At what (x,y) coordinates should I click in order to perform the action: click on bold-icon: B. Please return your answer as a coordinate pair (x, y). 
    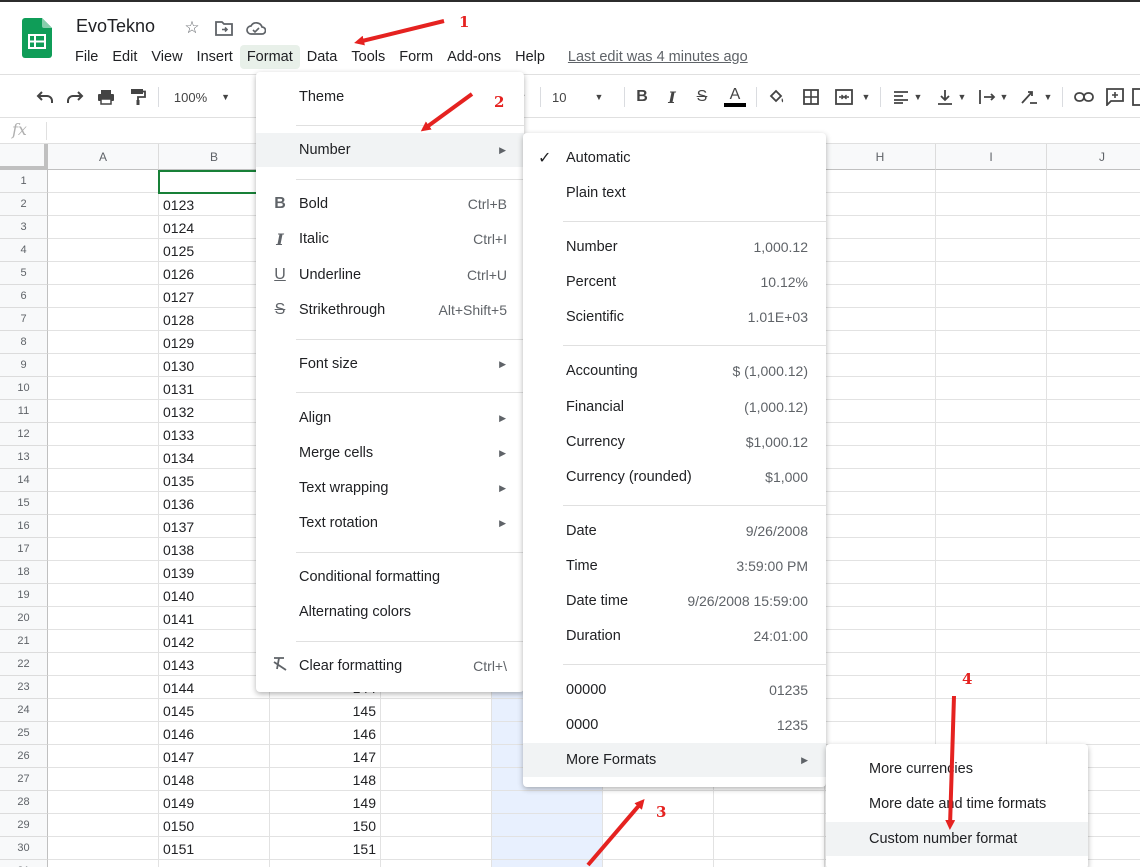
    Looking at the image, I should click on (642, 97).